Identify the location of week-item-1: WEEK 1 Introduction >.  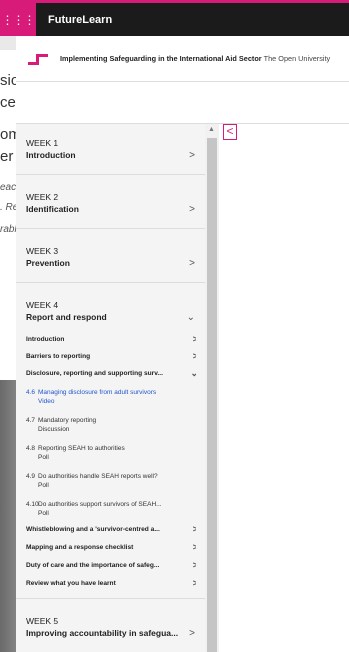
(110, 149).